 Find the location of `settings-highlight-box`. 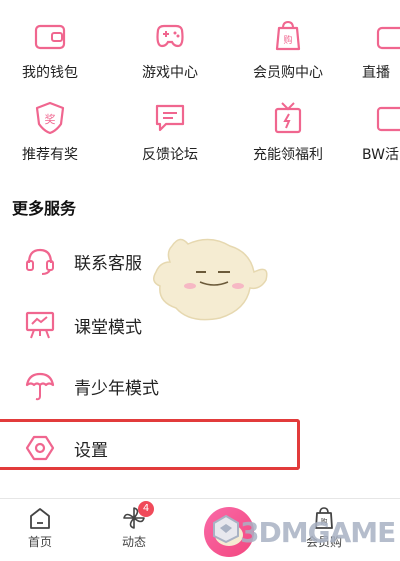

settings-highlight-box is located at coordinates (150, 444).